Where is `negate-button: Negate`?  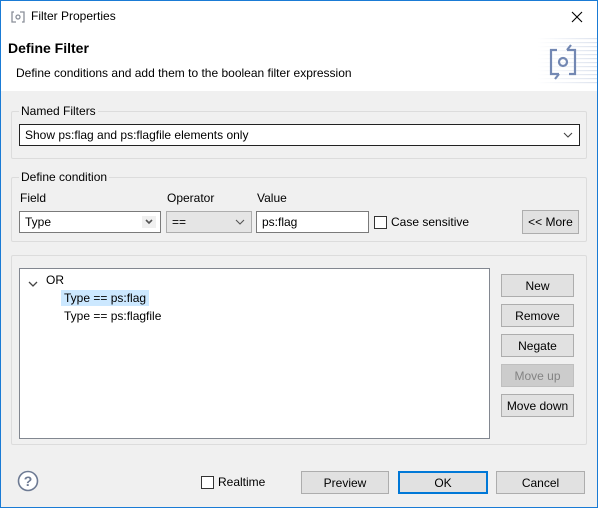 negate-button: Negate is located at coordinates (537, 345).